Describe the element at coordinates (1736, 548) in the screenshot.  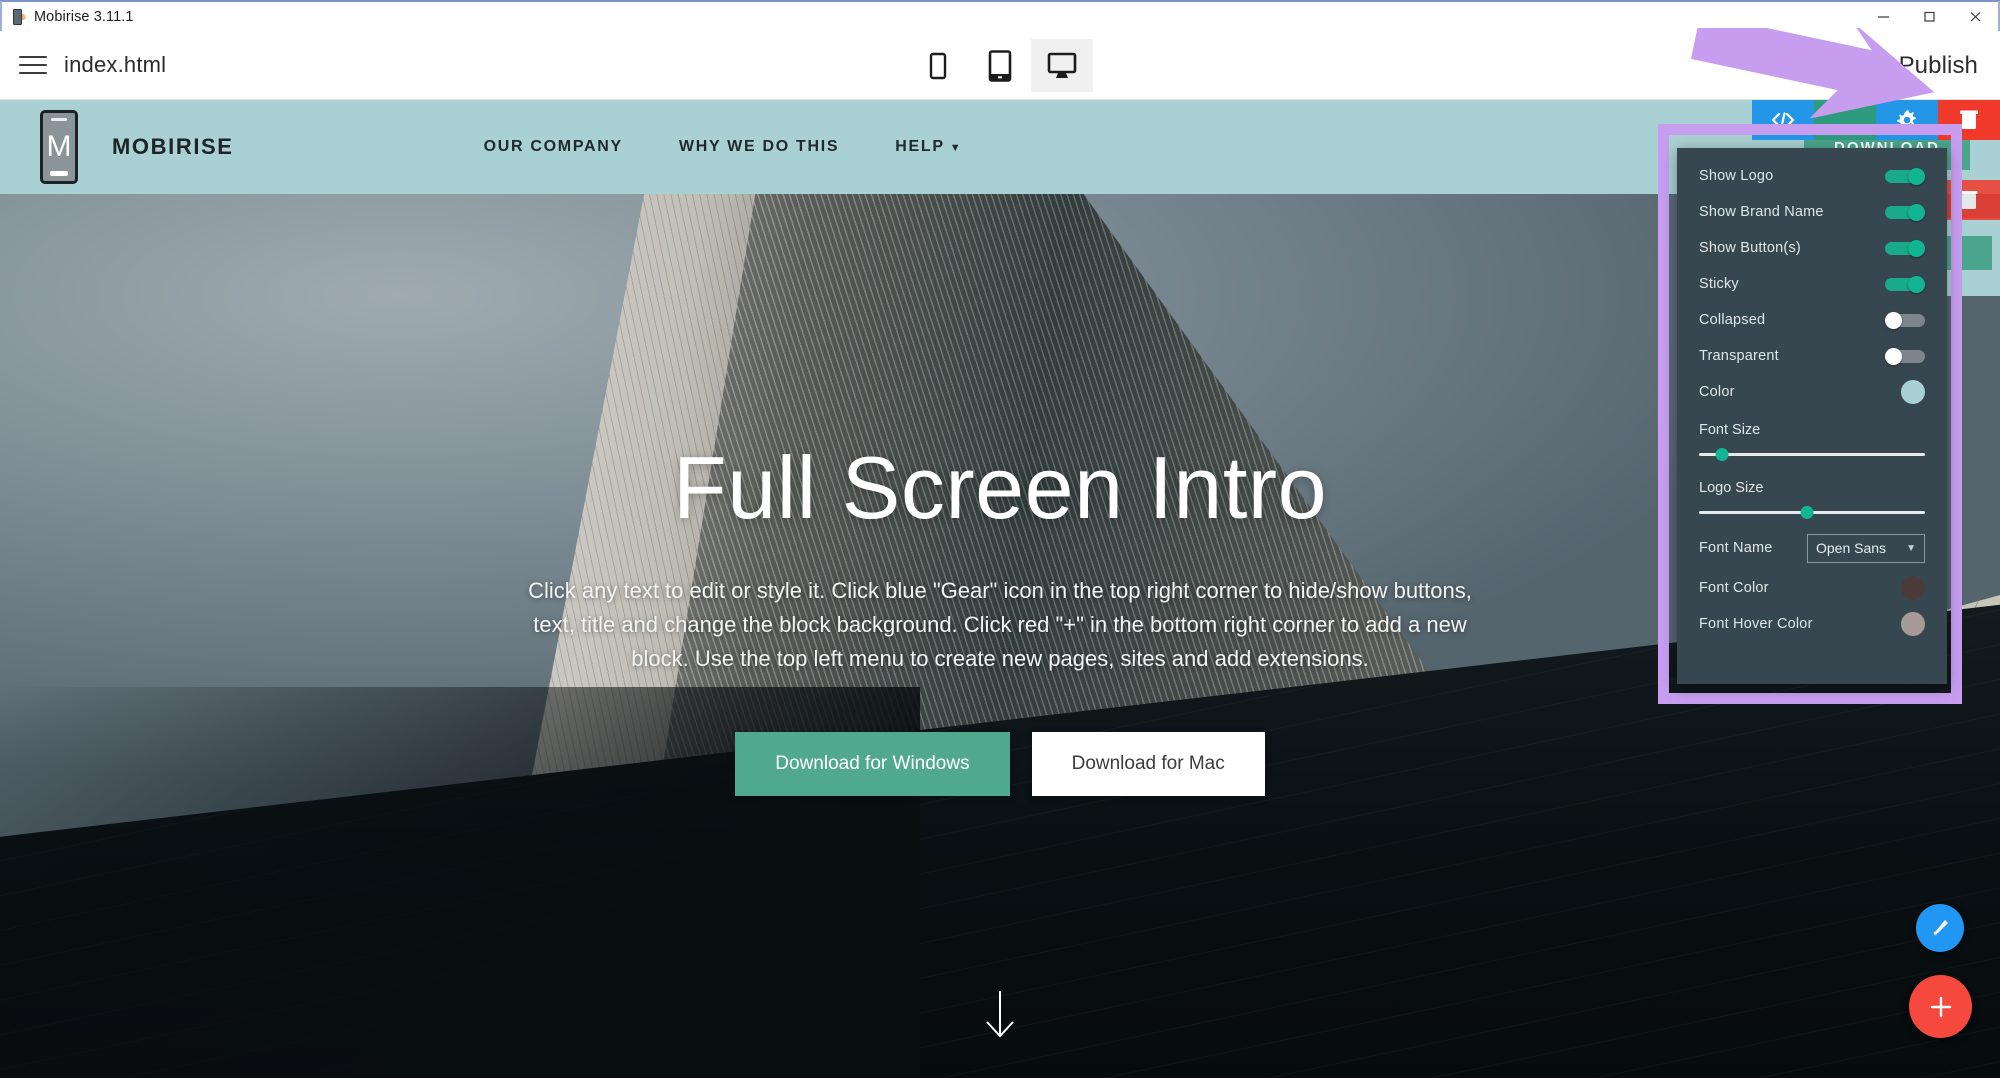
I see `setting-label: Font Name` at that location.